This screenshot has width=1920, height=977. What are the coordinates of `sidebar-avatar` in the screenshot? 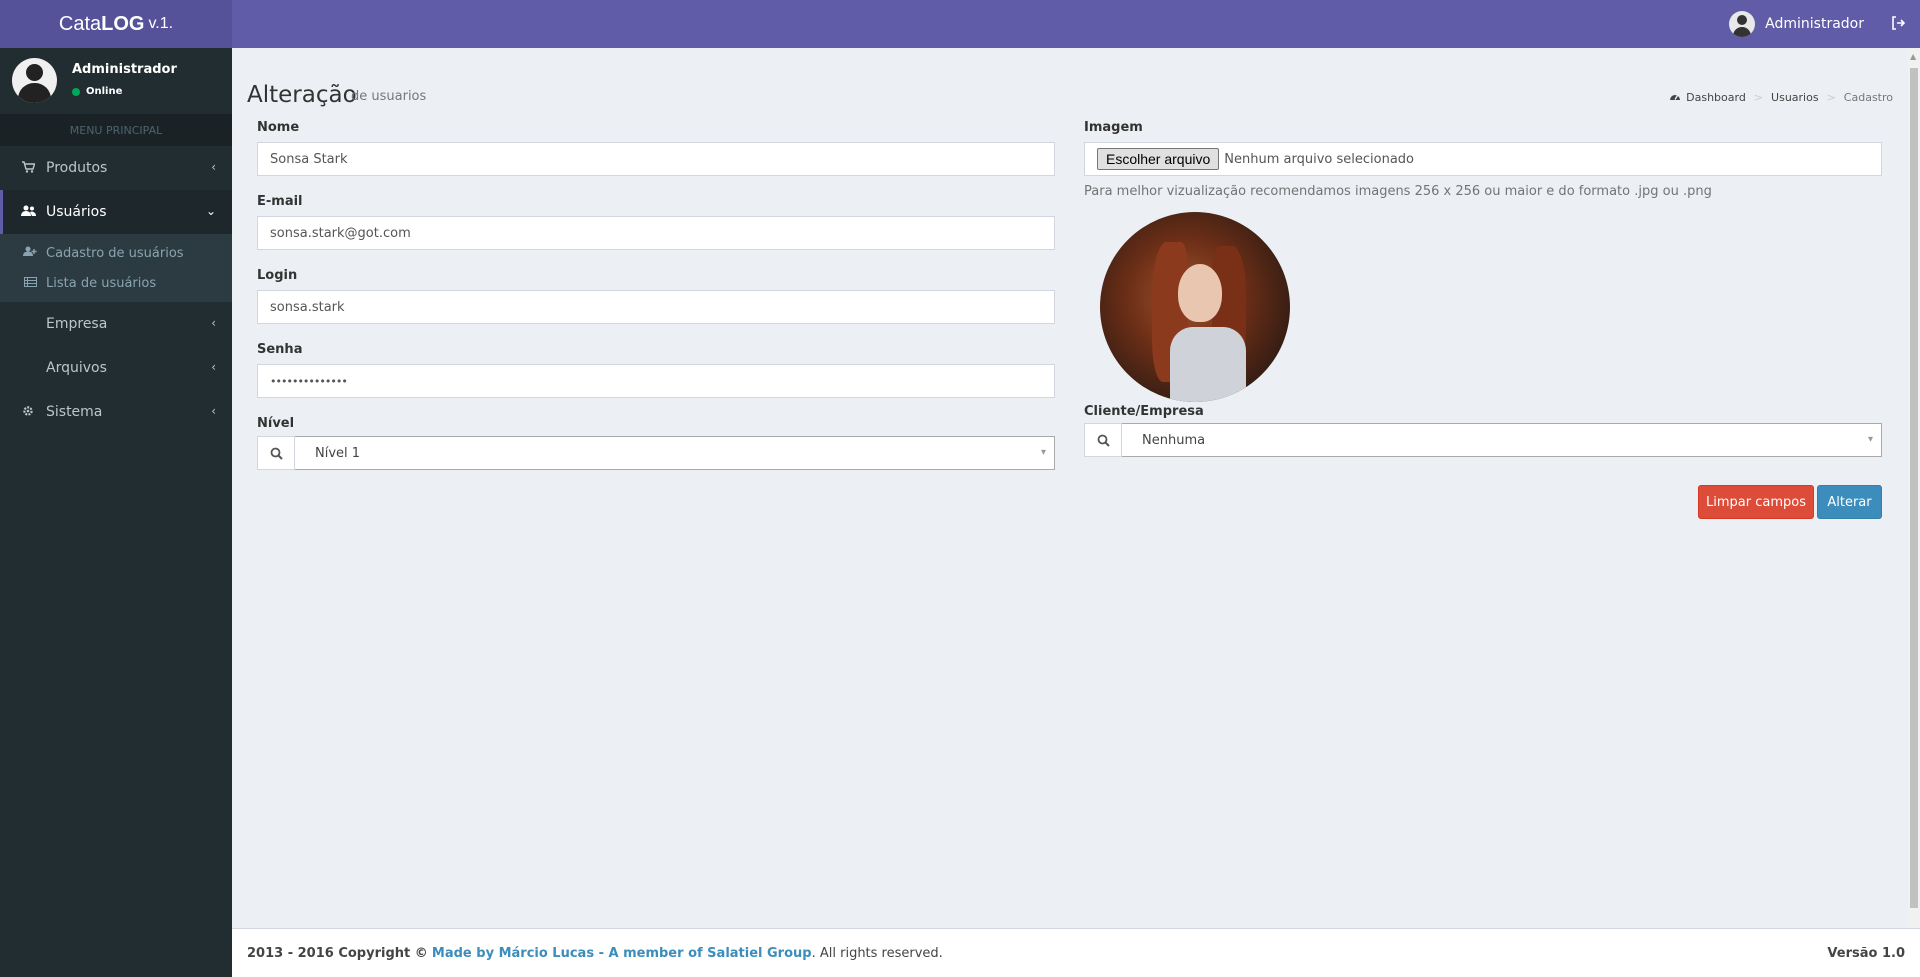 It's located at (34, 80).